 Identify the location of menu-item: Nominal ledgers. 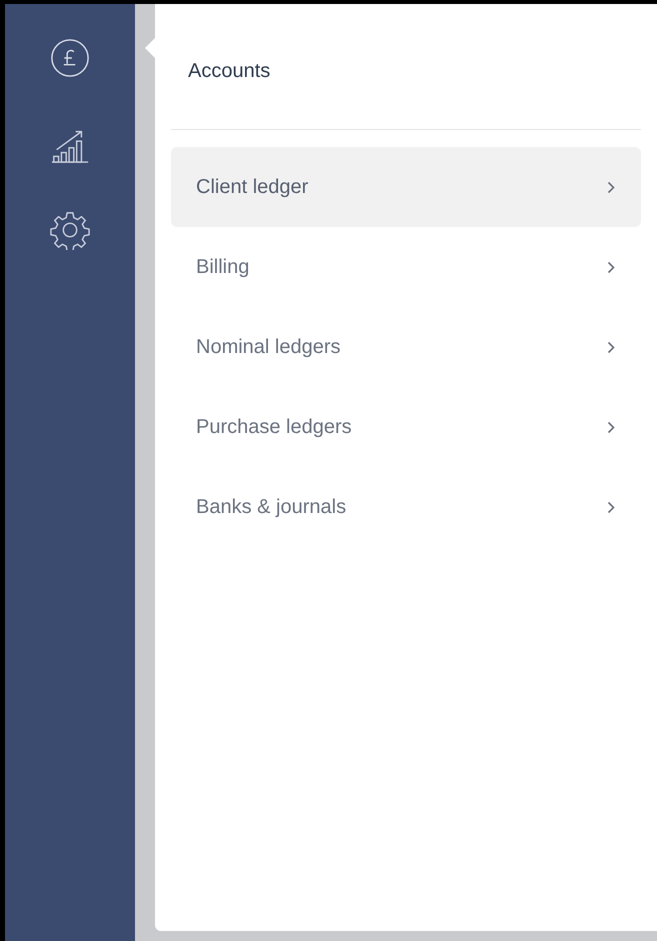
(406, 347).